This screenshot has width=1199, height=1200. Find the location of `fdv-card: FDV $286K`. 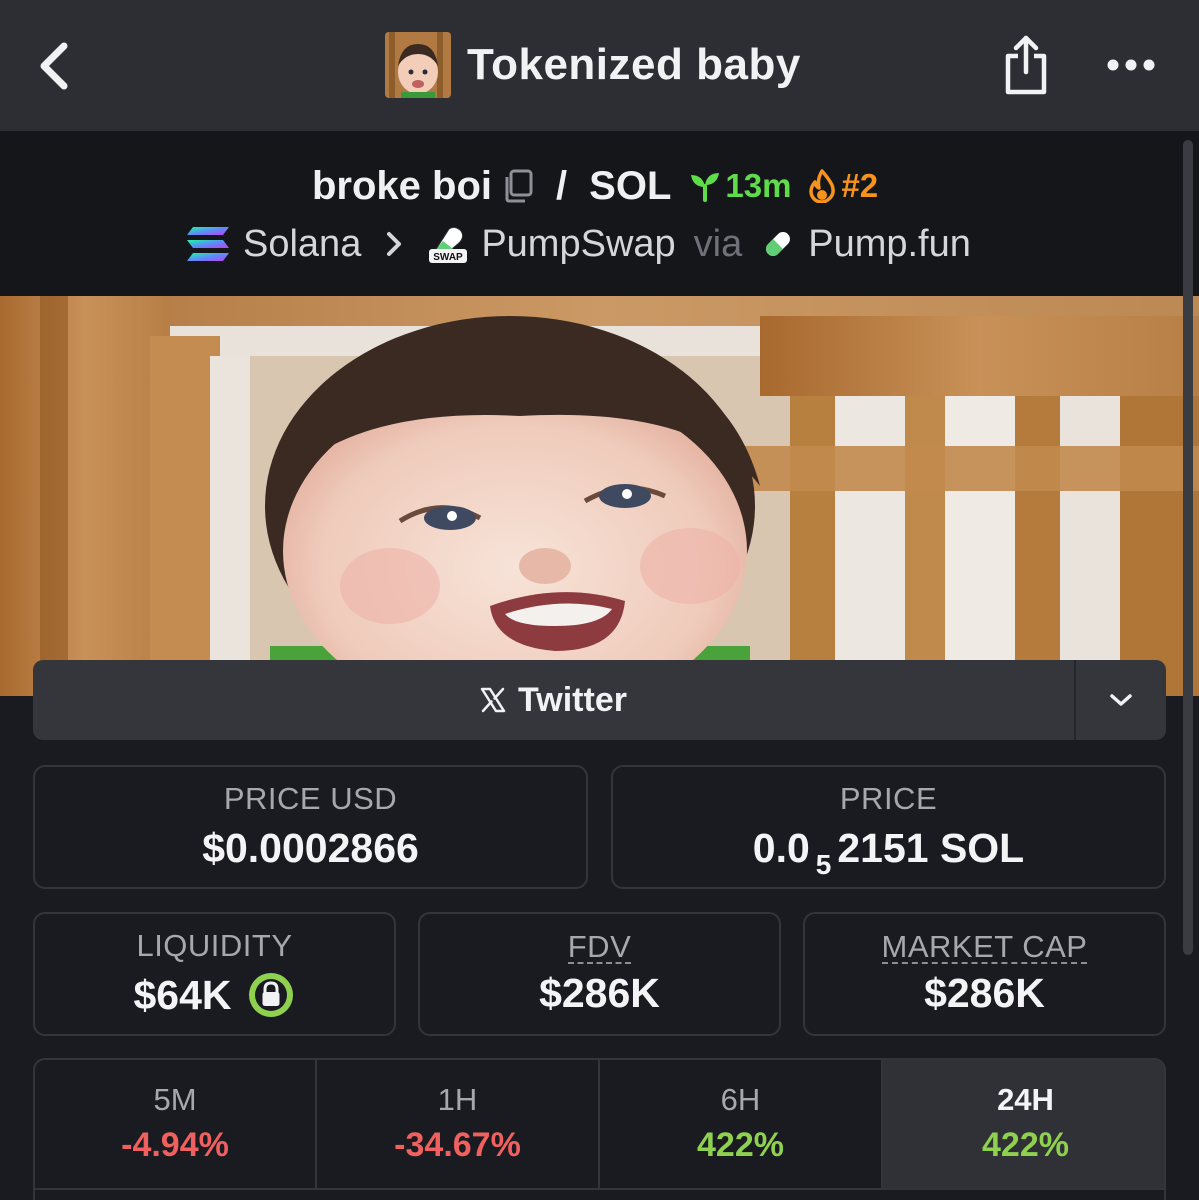

fdv-card: FDV $286K is located at coordinates (599, 974).